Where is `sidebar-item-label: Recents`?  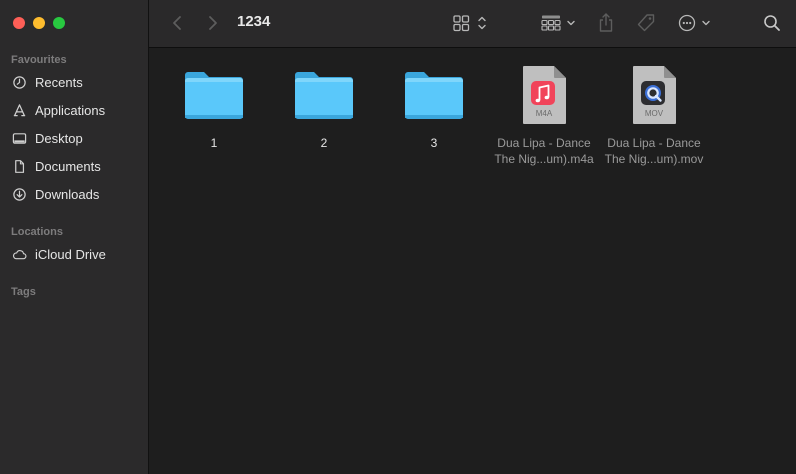
sidebar-item-label: Recents is located at coordinates (59, 82).